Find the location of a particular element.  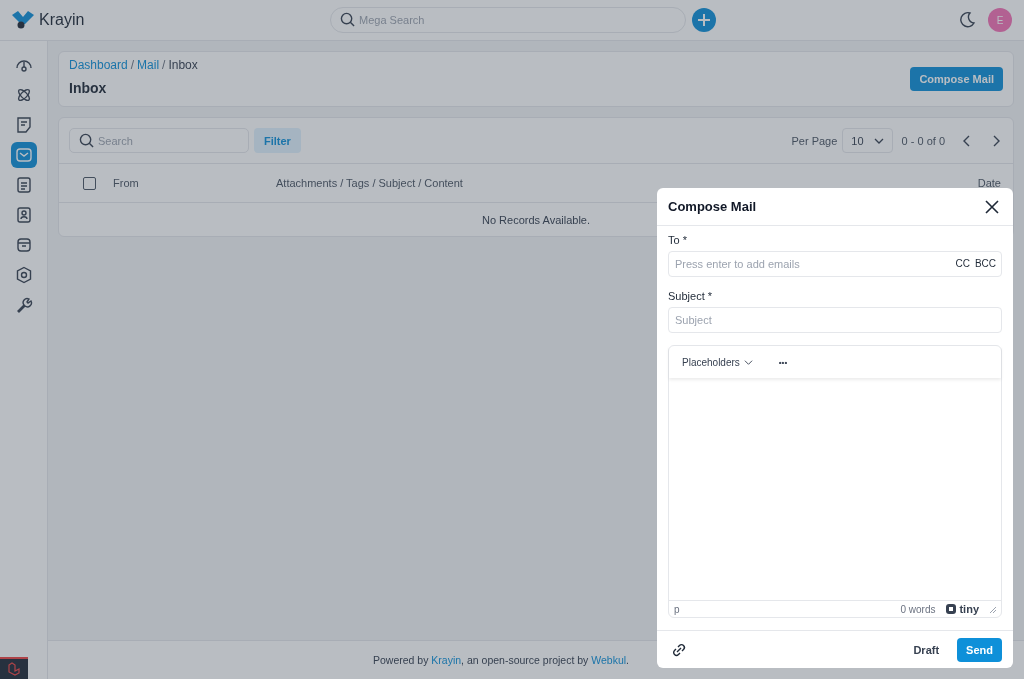

footer-text: Powered by Krayin, an open-source project by Webkul. is located at coordinates (501, 660).